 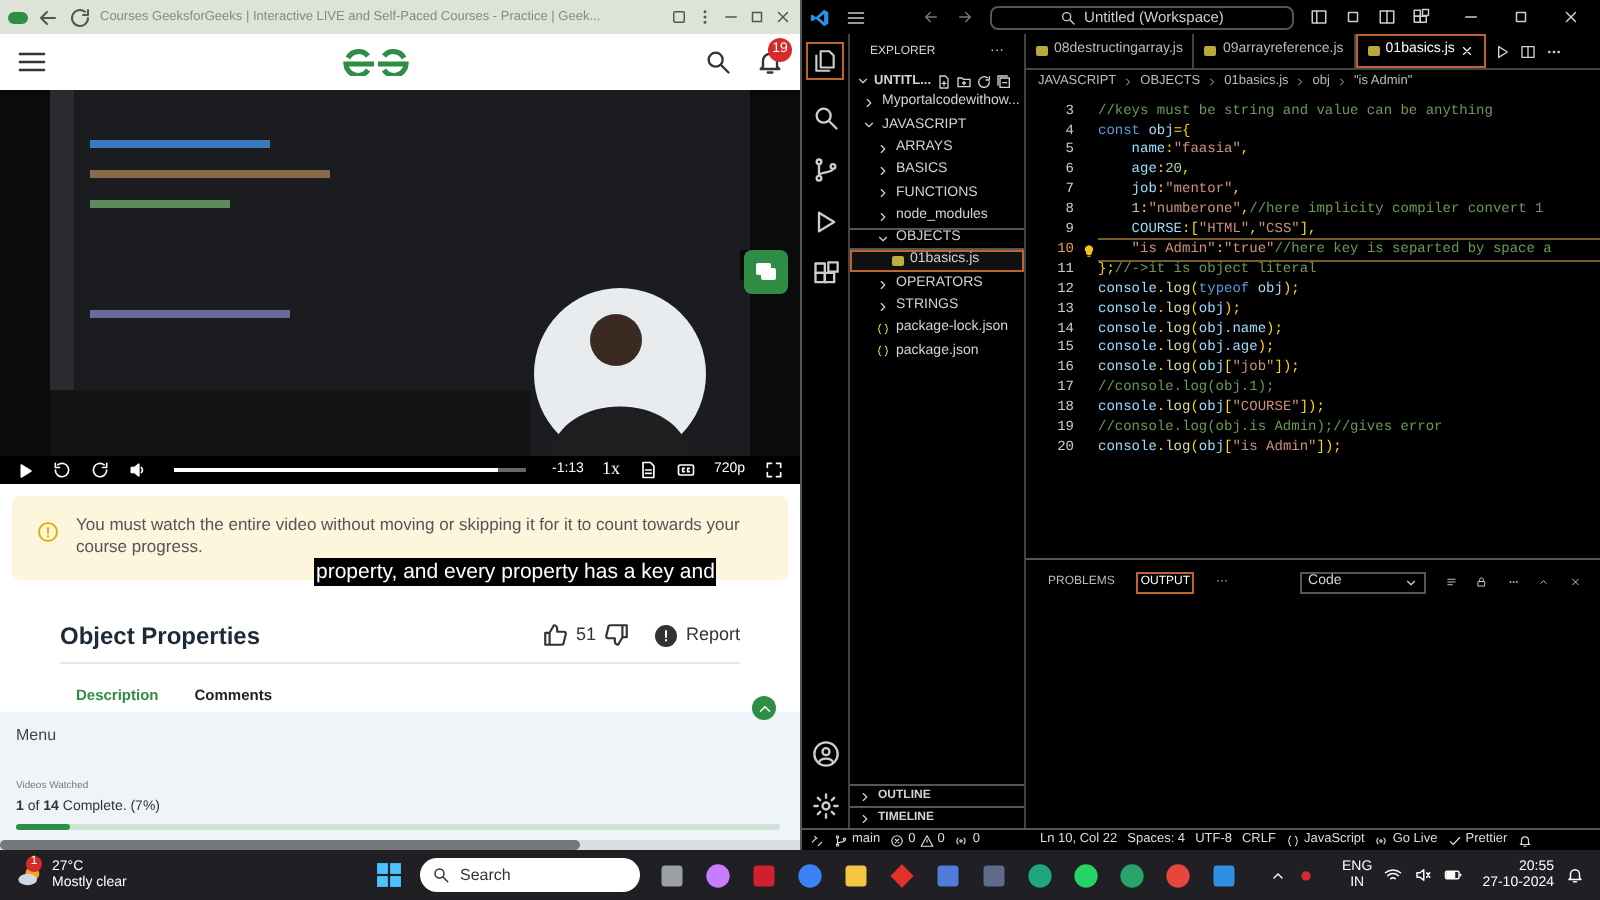 What do you see at coordinates (1482, 582) in the screenshot?
I see `lock-icon` at bounding box center [1482, 582].